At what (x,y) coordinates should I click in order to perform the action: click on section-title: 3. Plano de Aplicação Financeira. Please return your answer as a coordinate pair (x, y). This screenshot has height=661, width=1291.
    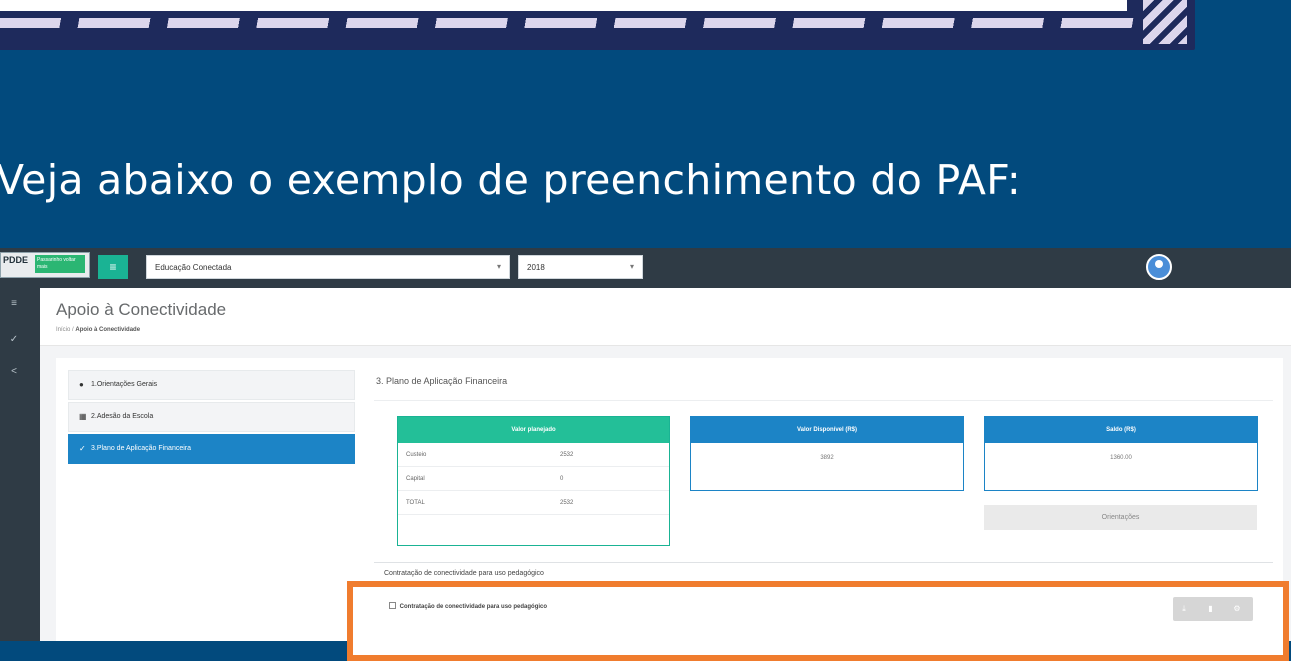
    Looking at the image, I should click on (442, 381).